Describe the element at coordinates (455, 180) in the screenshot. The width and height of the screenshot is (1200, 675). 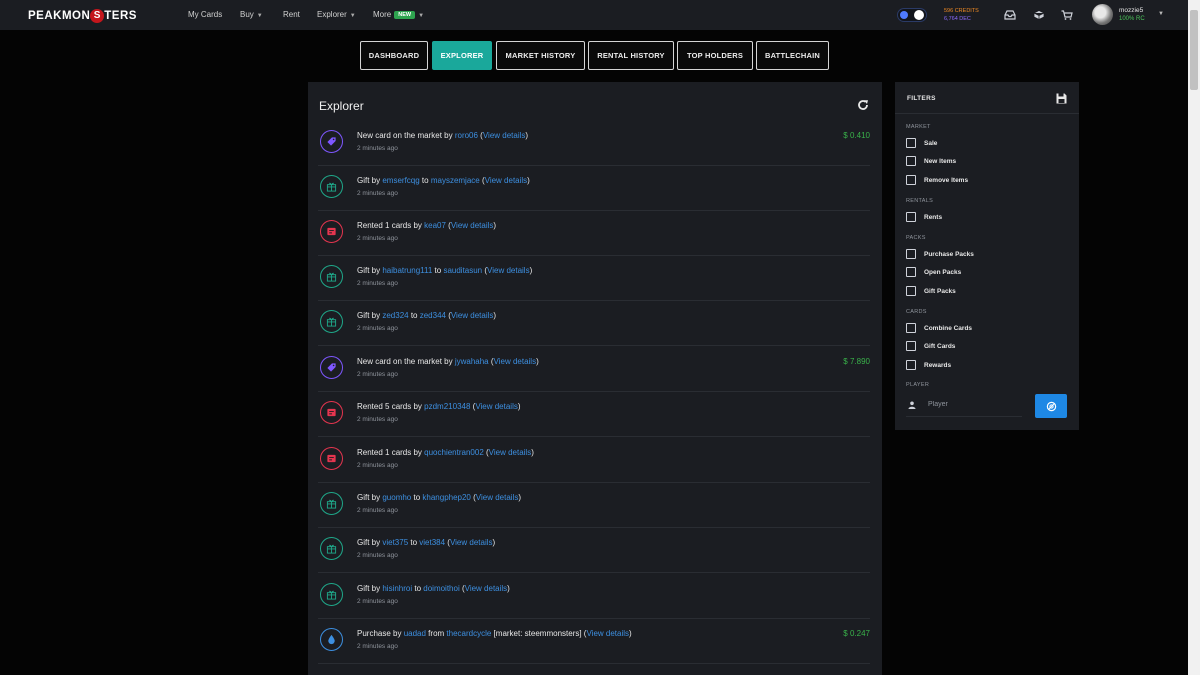
I see `player-link: mayszemjace` at that location.